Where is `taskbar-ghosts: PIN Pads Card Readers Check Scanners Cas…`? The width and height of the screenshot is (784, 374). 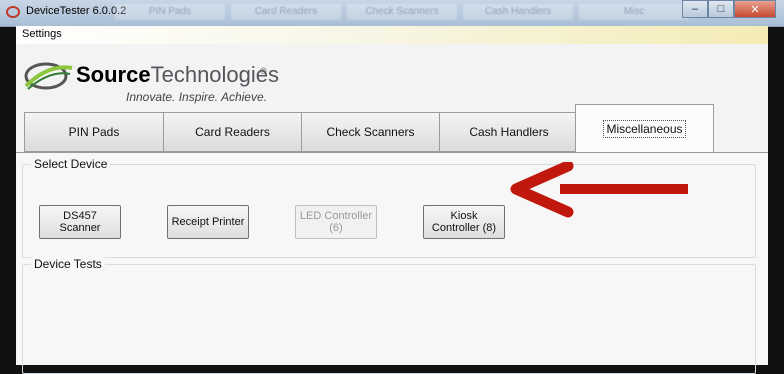 taskbar-ghosts: PIN Pads Card Readers Check Scanners Cas… is located at coordinates (402, 12).